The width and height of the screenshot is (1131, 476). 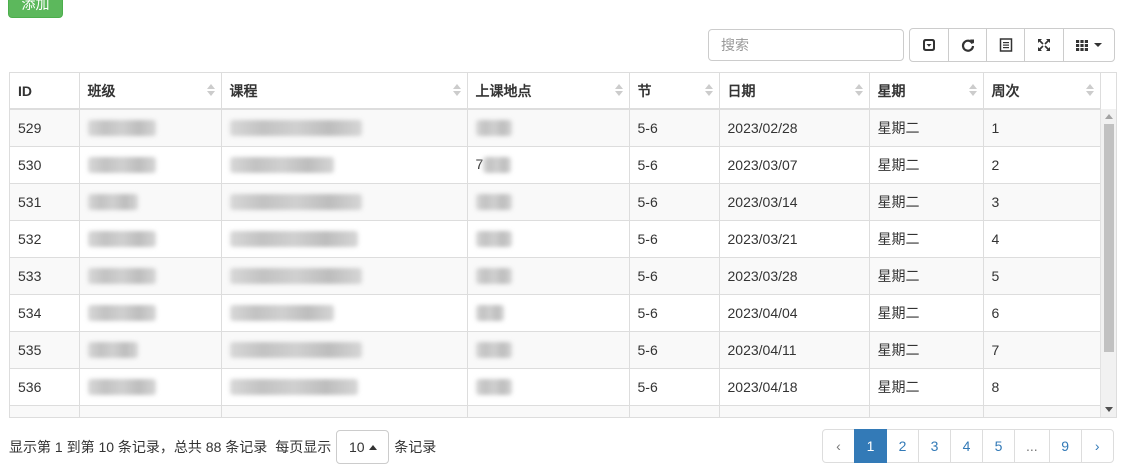 I want to click on table-row: 536 5-6 2023/04/18 星期二 8, so click(x=555, y=386).